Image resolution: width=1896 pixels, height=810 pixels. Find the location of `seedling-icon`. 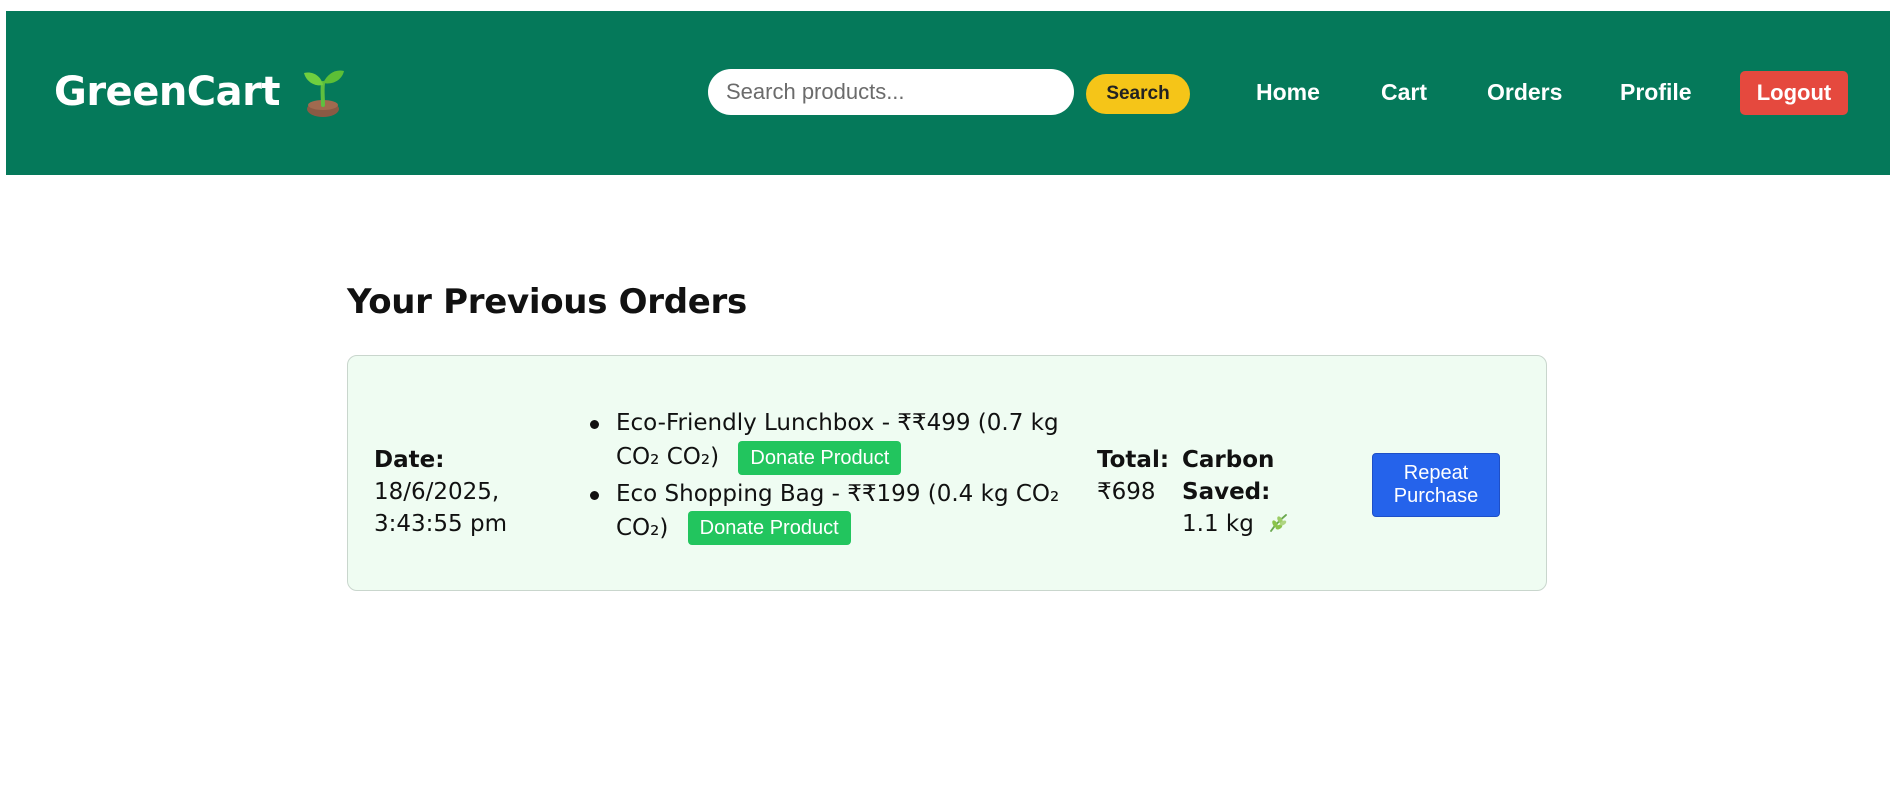

seedling-icon is located at coordinates (323, 92).